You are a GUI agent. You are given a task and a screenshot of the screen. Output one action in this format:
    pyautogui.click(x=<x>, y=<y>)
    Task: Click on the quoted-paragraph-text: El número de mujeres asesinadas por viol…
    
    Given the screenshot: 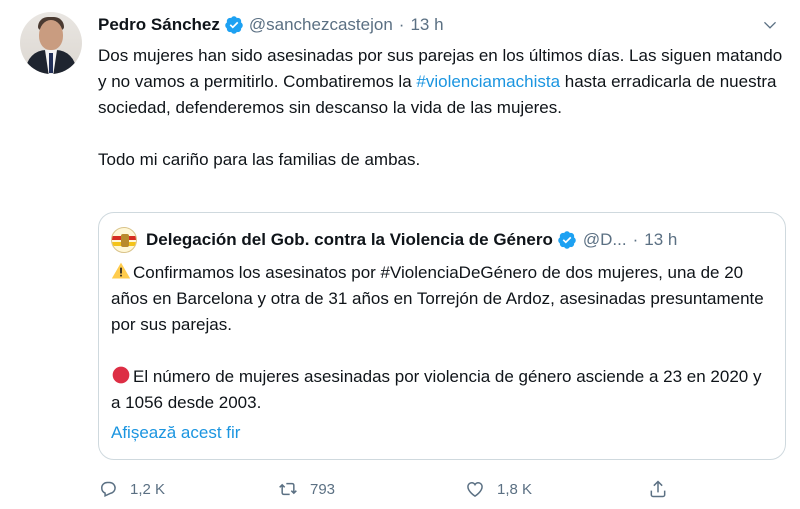 What is the action you would take?
    pyautogui.click(x=436, y=389)
    